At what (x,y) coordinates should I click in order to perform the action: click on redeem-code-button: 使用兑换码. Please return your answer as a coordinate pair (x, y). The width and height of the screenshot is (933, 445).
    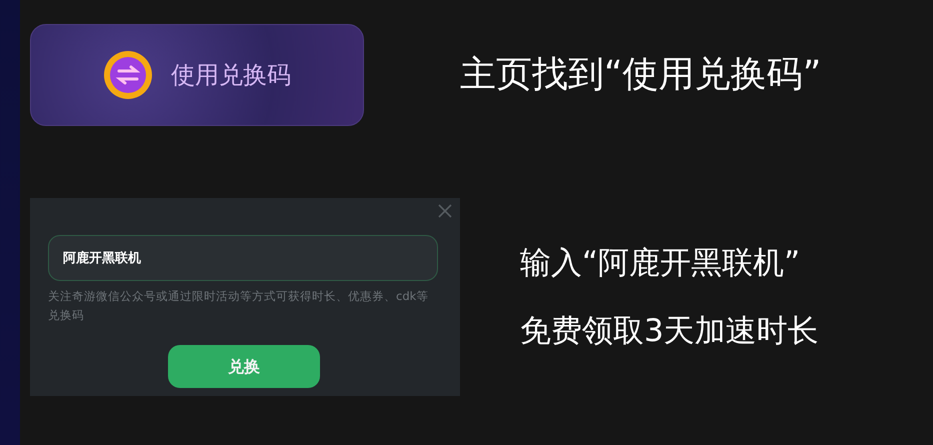
    Looking at the image, I should click on (197, 75).